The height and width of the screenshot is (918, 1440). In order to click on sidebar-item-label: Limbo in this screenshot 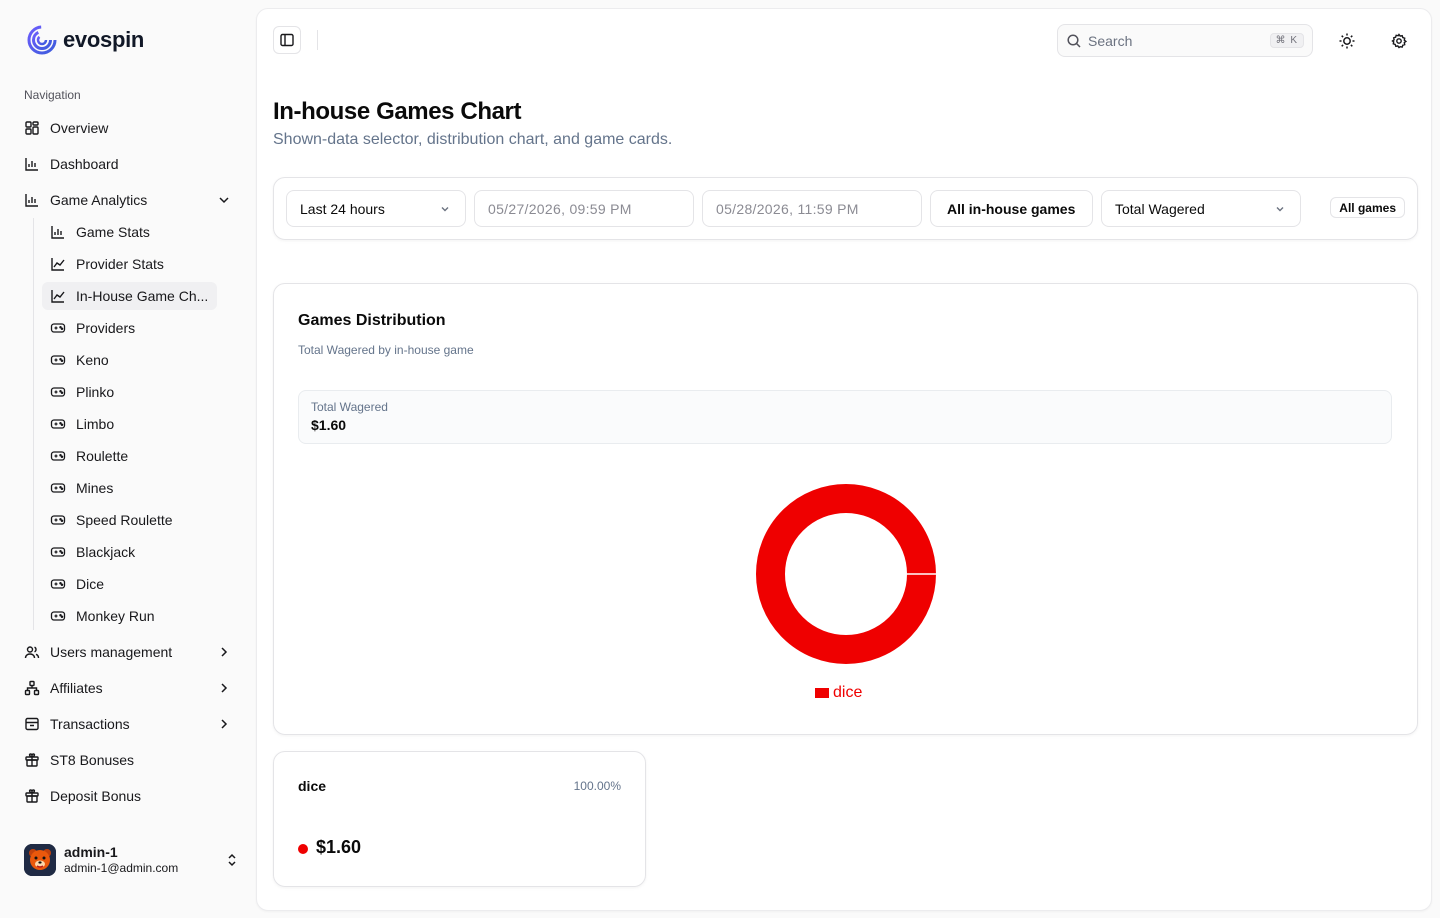, I will do `click(95, 424)`.